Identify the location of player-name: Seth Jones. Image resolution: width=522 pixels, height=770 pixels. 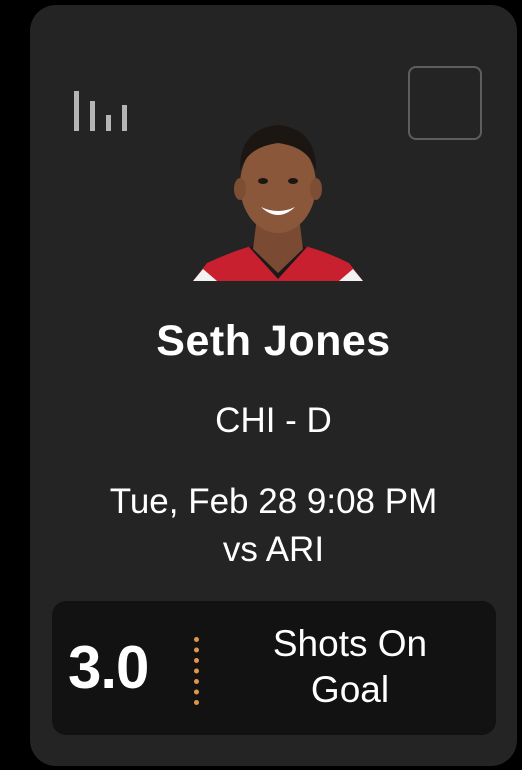
(273, 341).